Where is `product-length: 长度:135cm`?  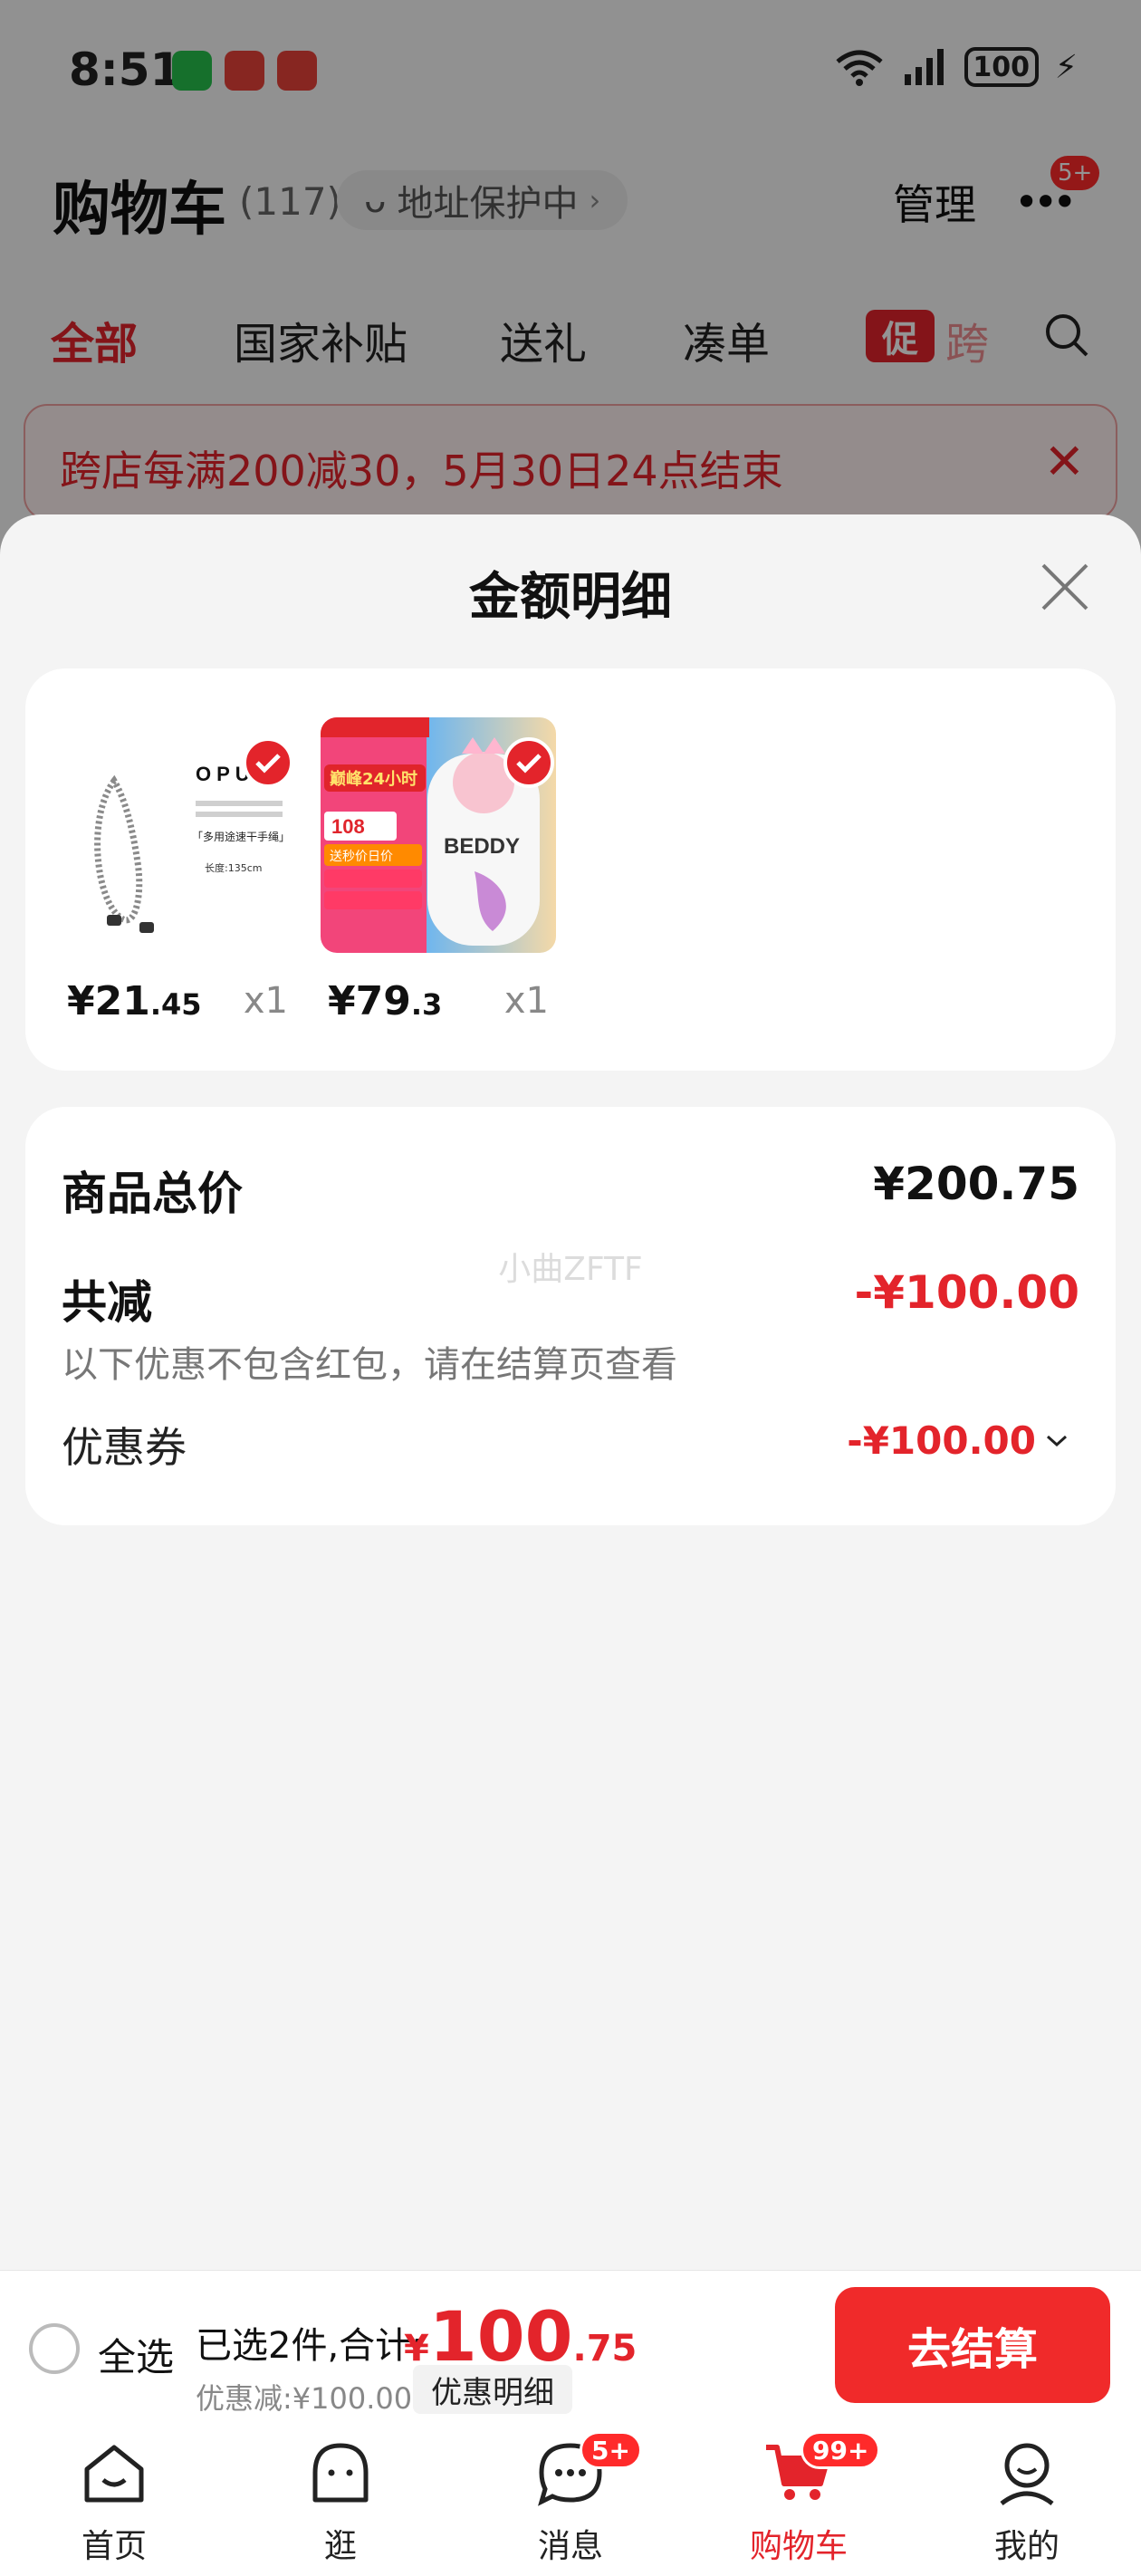 product-length: 长度:135cm is located at coordinates (233, 867).